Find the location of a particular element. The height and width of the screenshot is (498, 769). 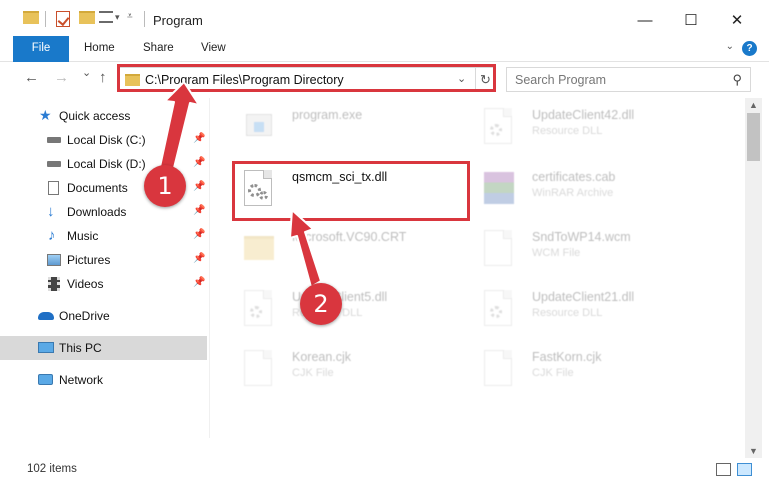

pictures-icon is located at coordinates (54, 260).